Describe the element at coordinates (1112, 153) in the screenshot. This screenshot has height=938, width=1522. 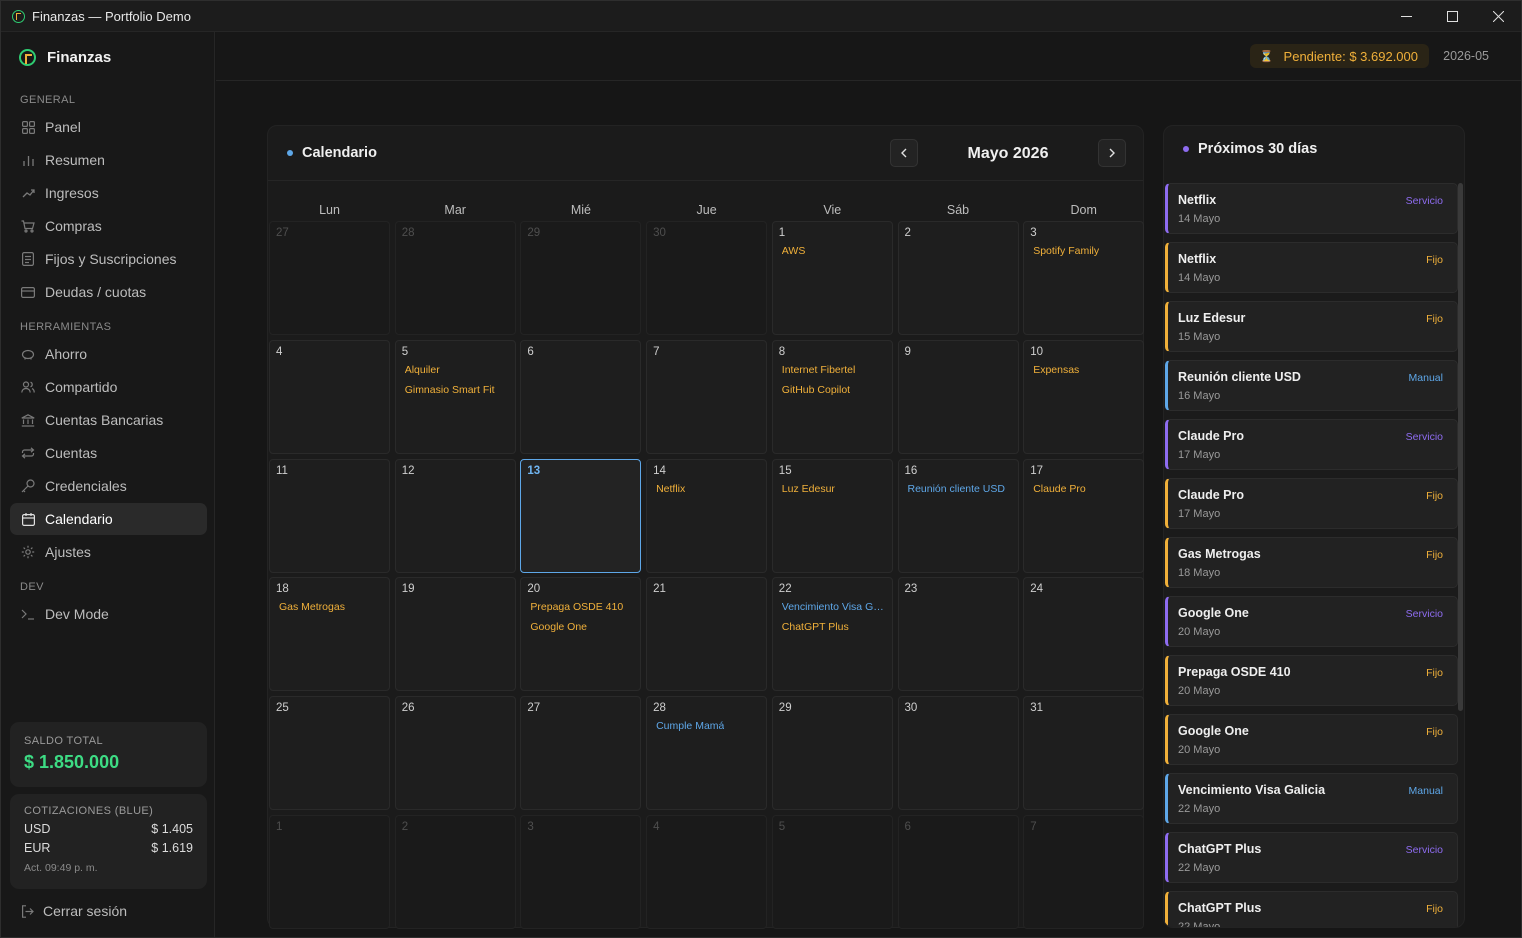
I see `next-month-button` at that location.